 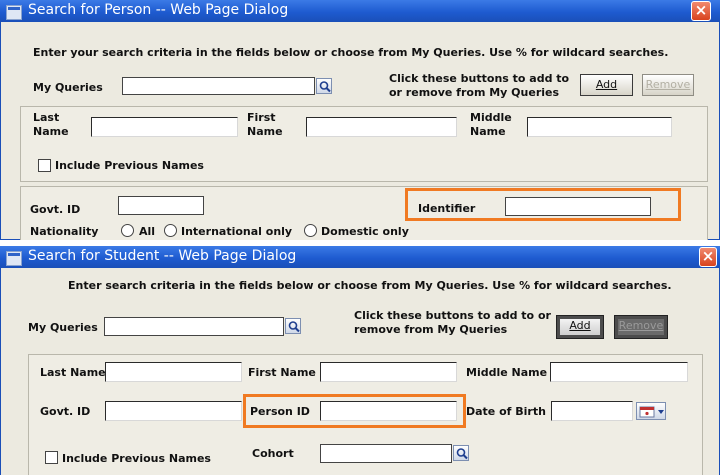 I want to click on cohort-input, so click(x=386, y=453).